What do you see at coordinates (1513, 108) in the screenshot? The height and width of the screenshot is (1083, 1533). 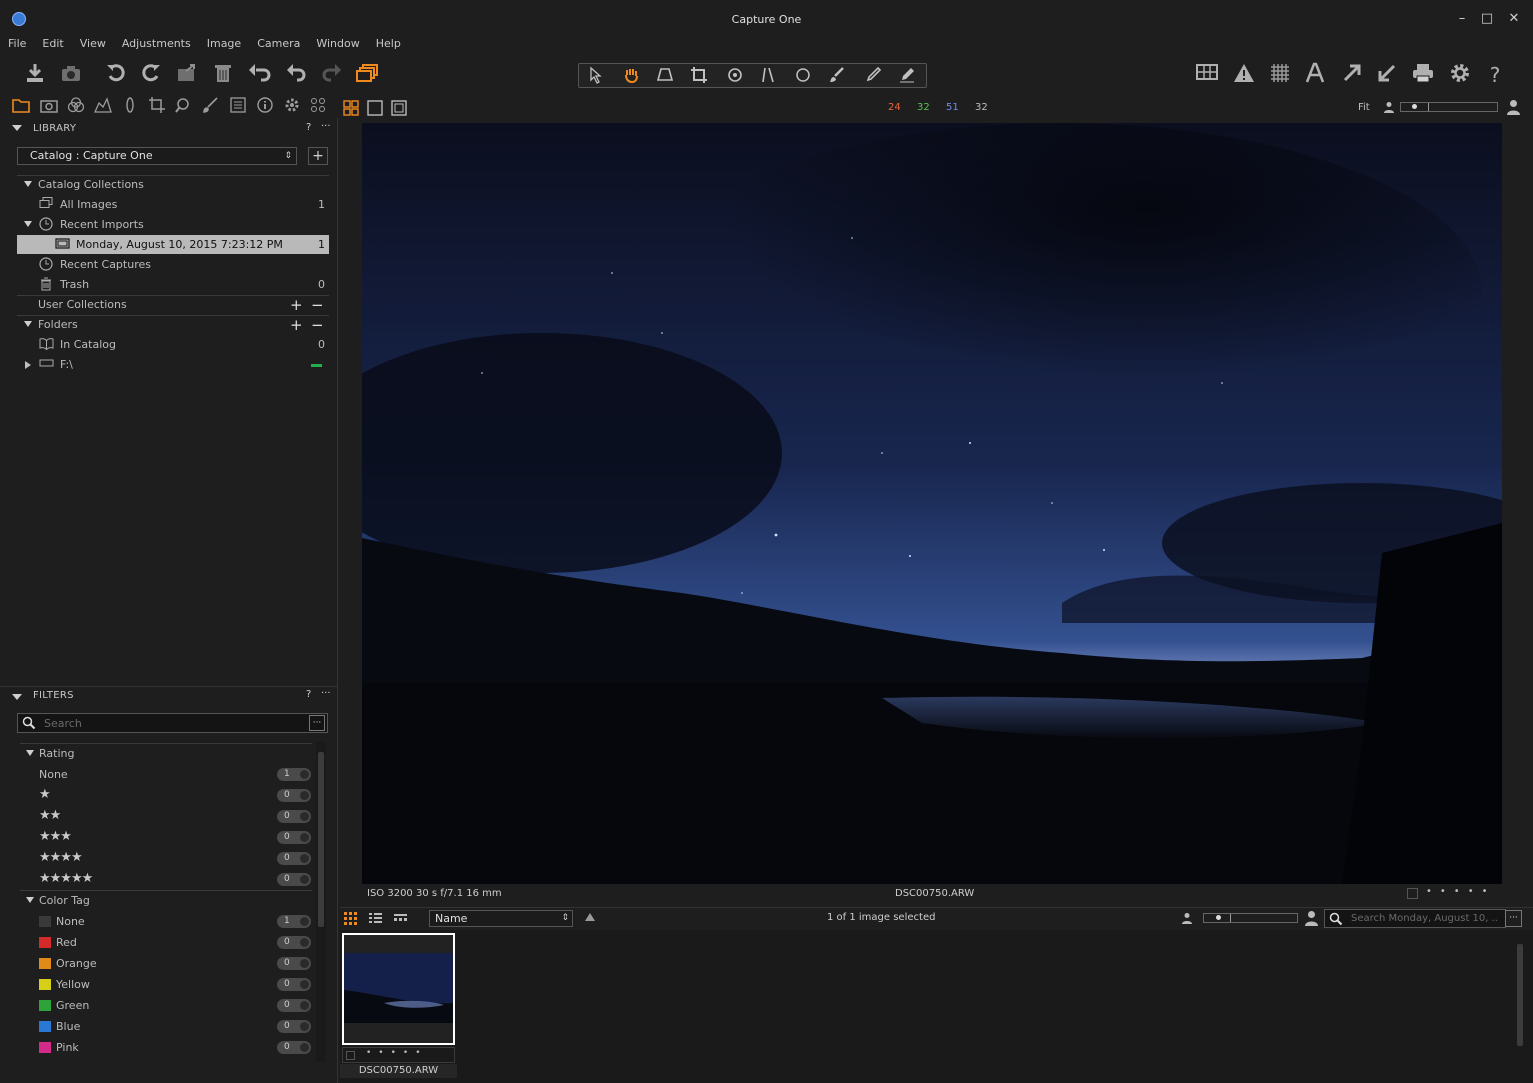 I see `zoom-in-icon` at bounding box center [1513, 108].